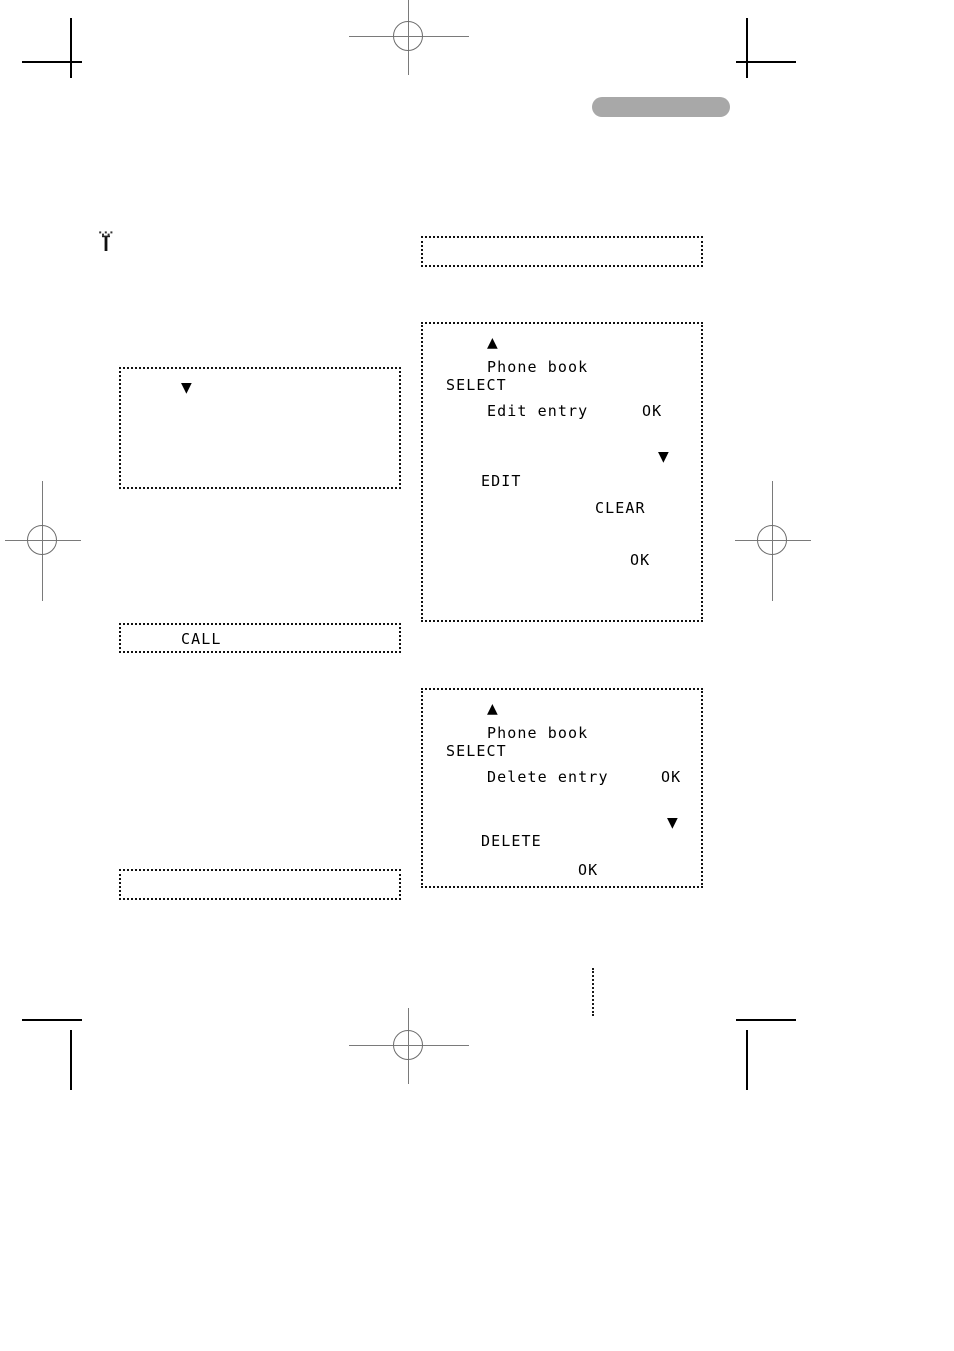 Image resolution: width=954 pixels, height=1351 pixels. Describe the element at coordinates (201, 639) in the screenshot. I see `call-softkey-label: CALL` at that location.